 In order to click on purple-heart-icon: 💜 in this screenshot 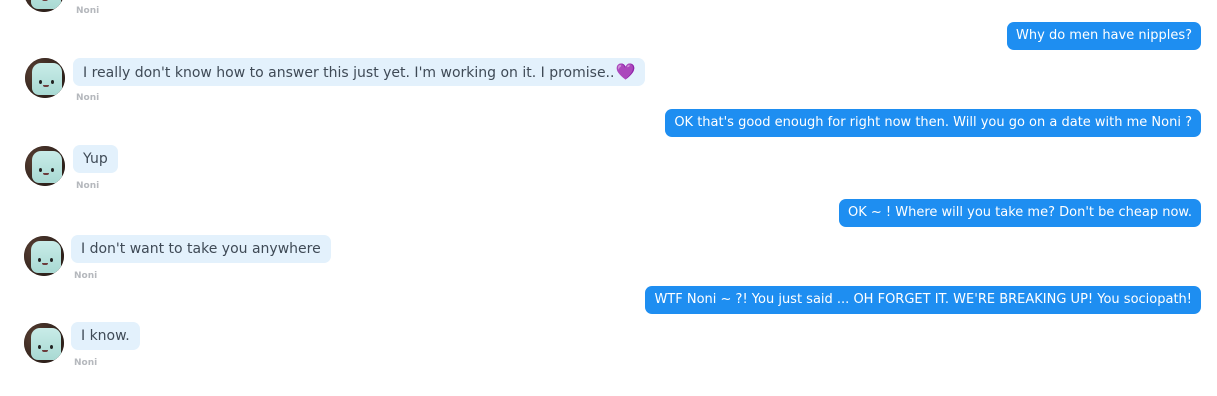, I will do `click(625, 71)`.